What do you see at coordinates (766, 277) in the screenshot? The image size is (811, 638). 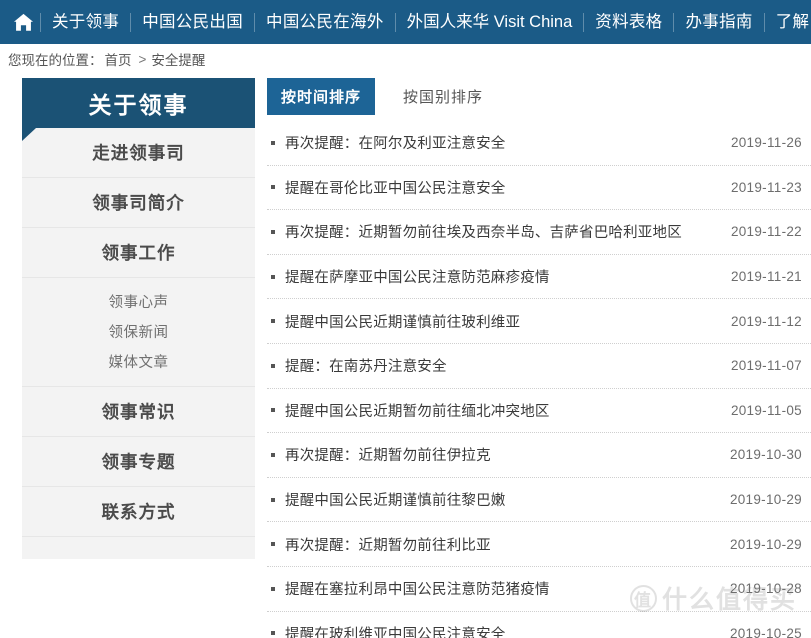 I see `list-item-date: 2019-11-21` at bounding box center [766, 277].